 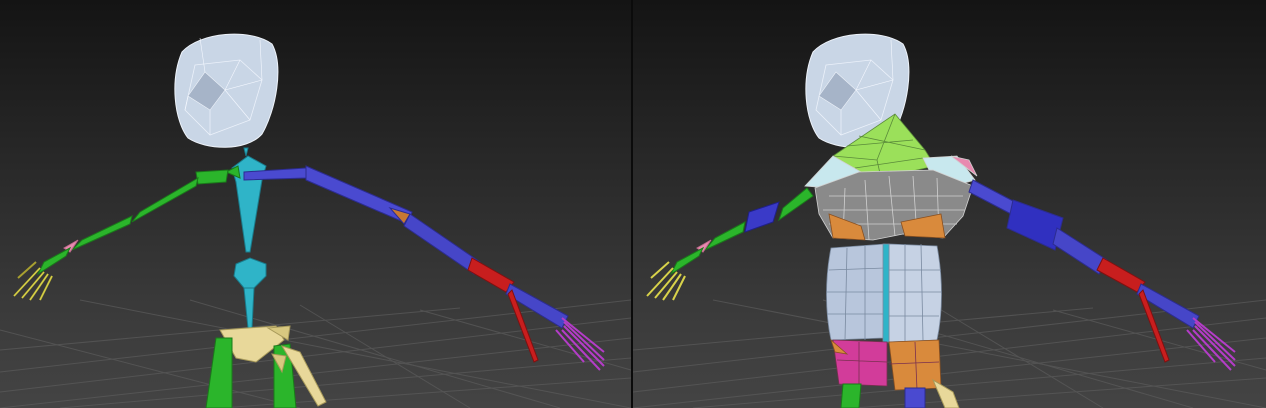 What do you see at coordinates (1084, 271) in the screenshot?
I see `arm-right-bones` at bounding box center [1084, 271].